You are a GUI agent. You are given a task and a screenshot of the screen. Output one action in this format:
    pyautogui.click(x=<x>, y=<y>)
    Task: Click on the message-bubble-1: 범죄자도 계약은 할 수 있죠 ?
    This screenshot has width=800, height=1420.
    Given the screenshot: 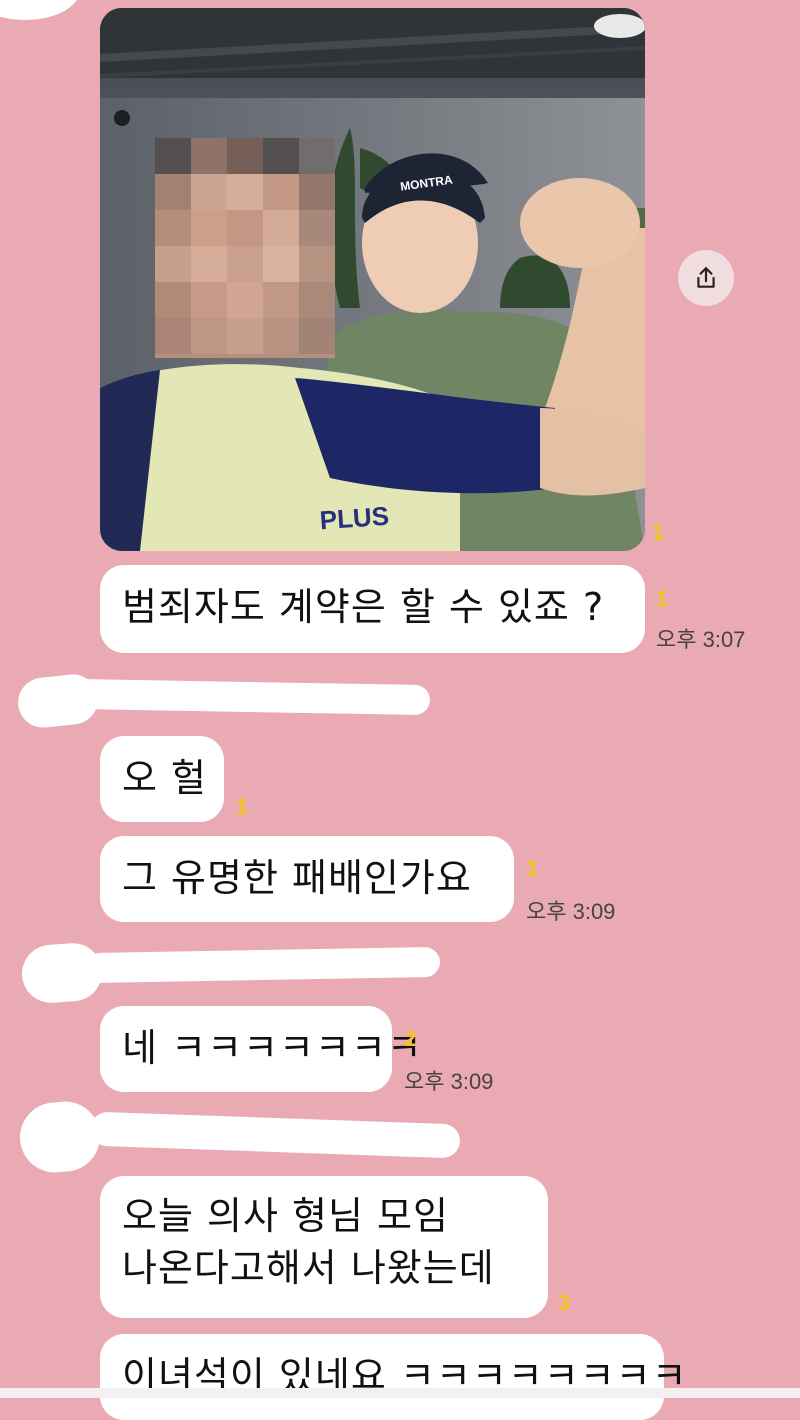 What is the action you would take?
    pyautogui.click(x=372, y=609)
    